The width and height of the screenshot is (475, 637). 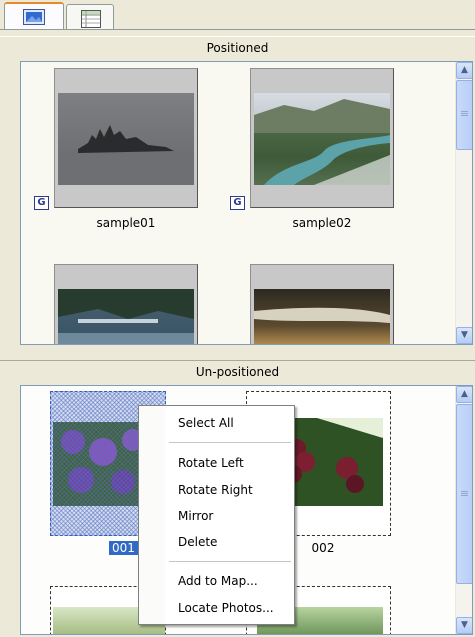 I want to click on photo-caption: sample01, so click(x=126, y=223).